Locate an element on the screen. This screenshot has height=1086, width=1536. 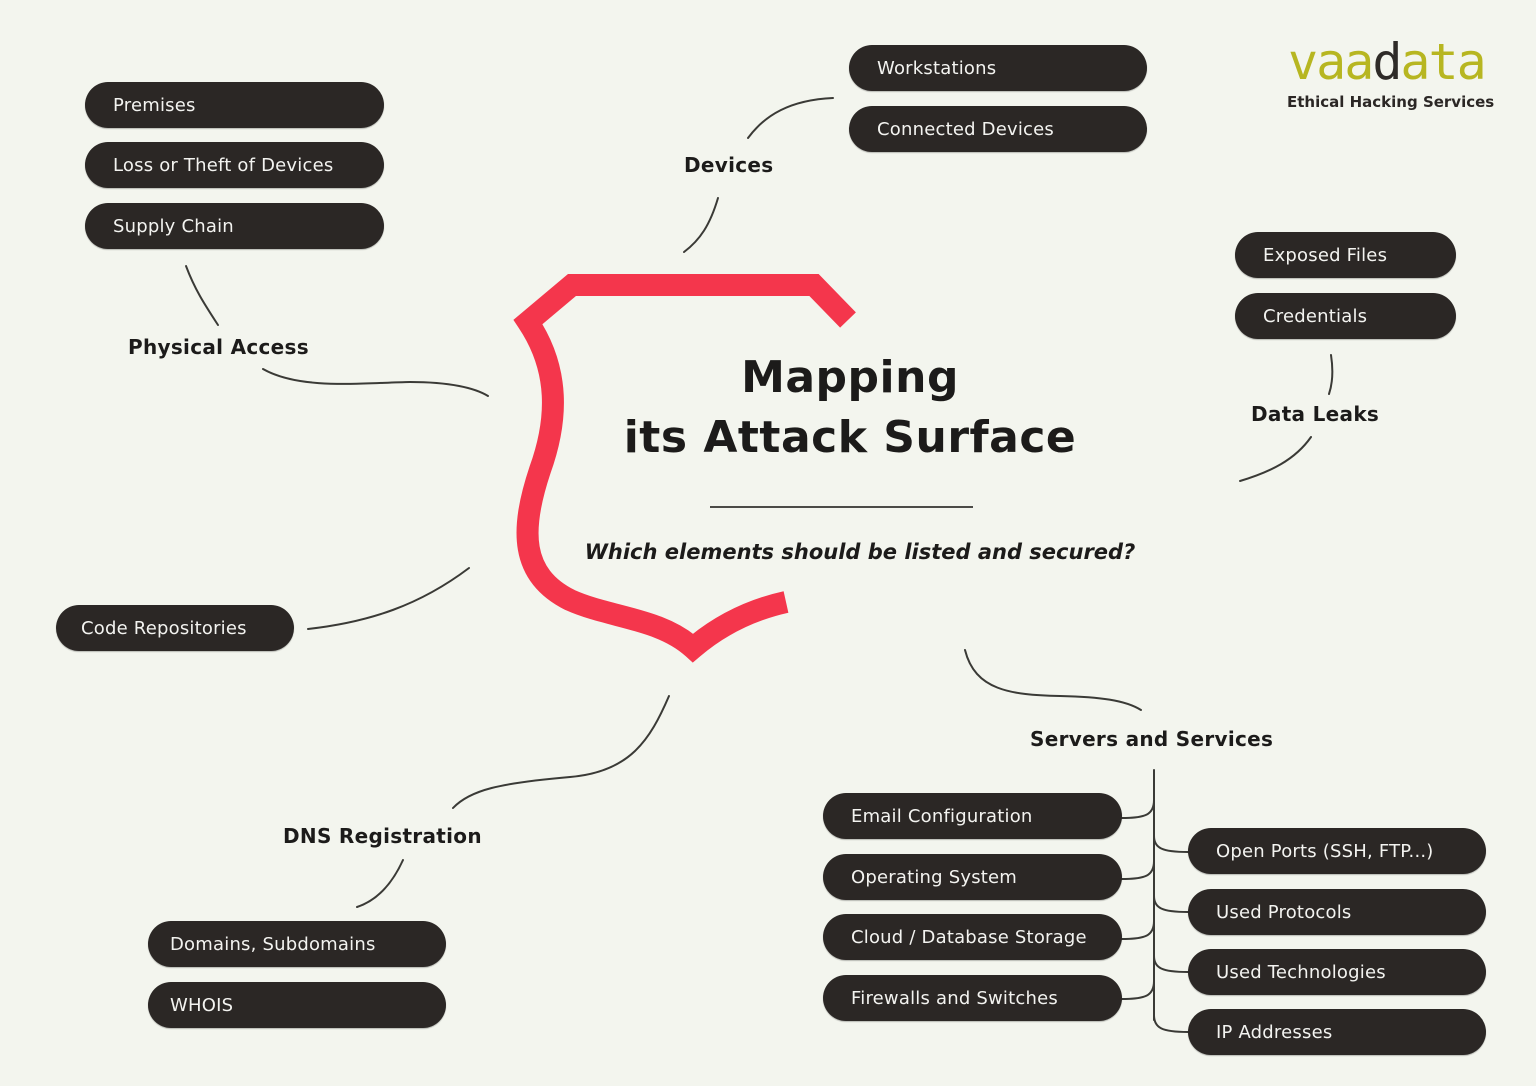
node-used-technologies: Used Technologies is located at coordinates (1337, 972).